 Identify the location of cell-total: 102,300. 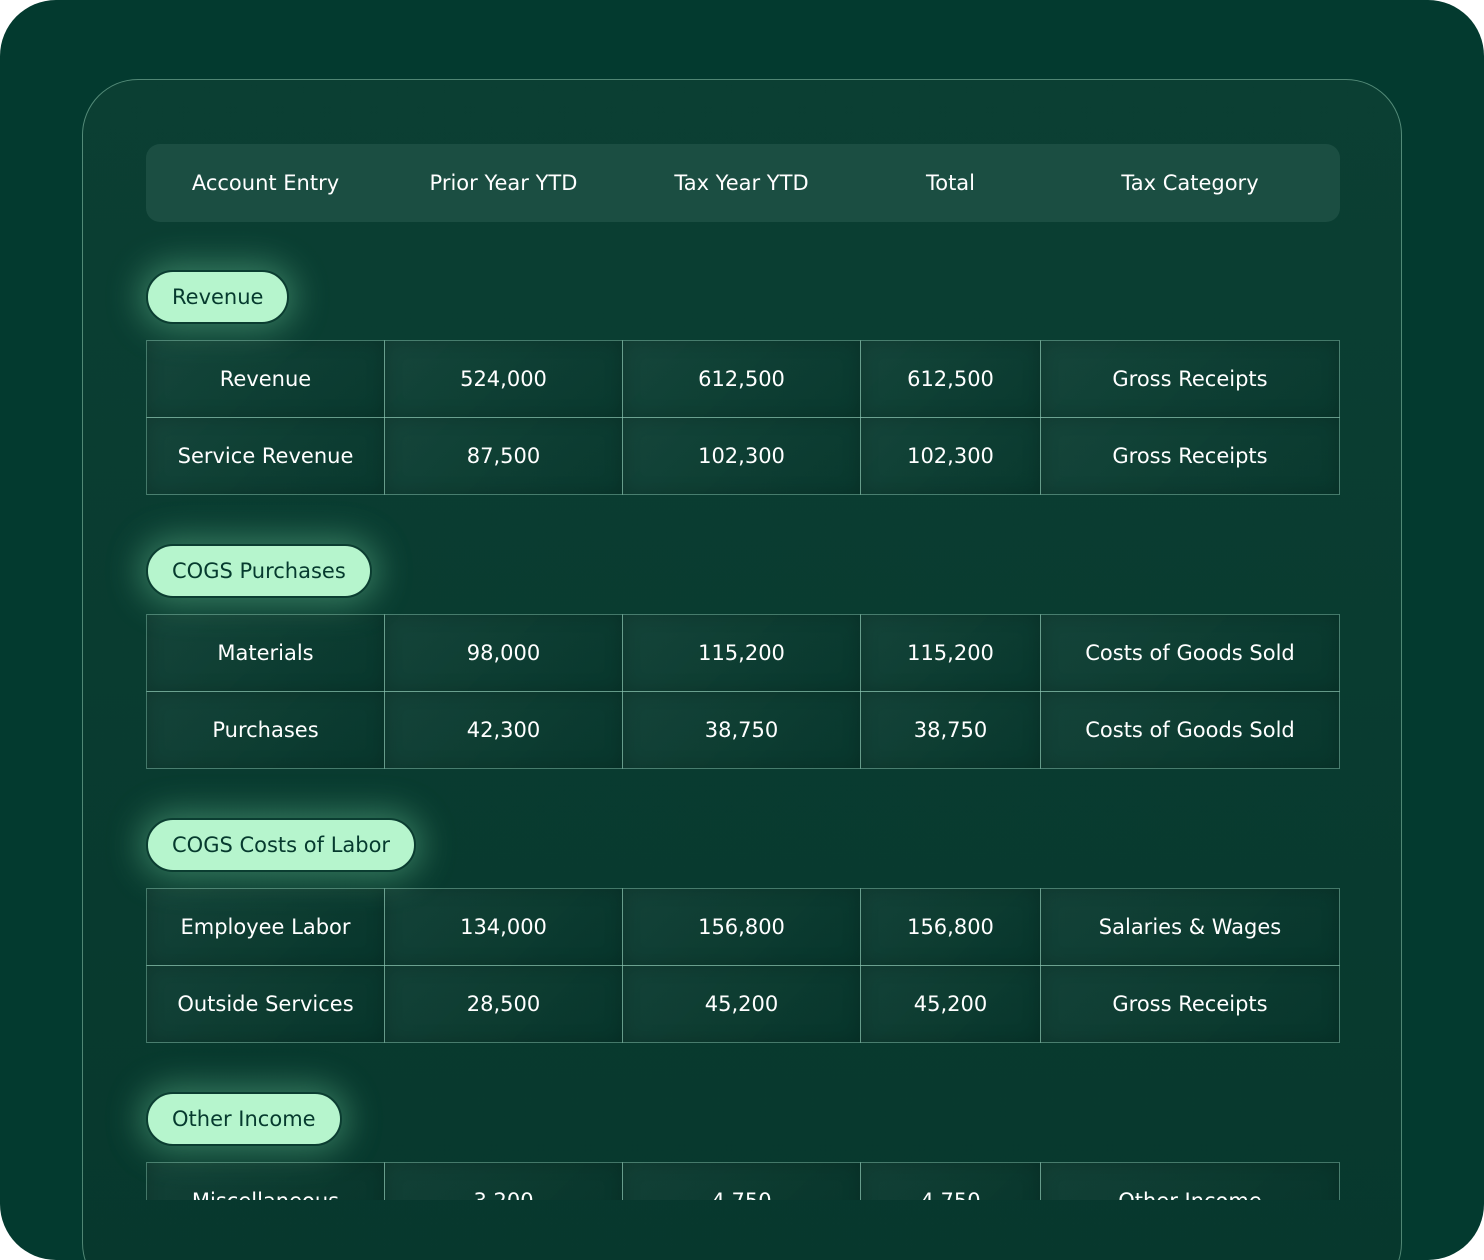
(950, 456).